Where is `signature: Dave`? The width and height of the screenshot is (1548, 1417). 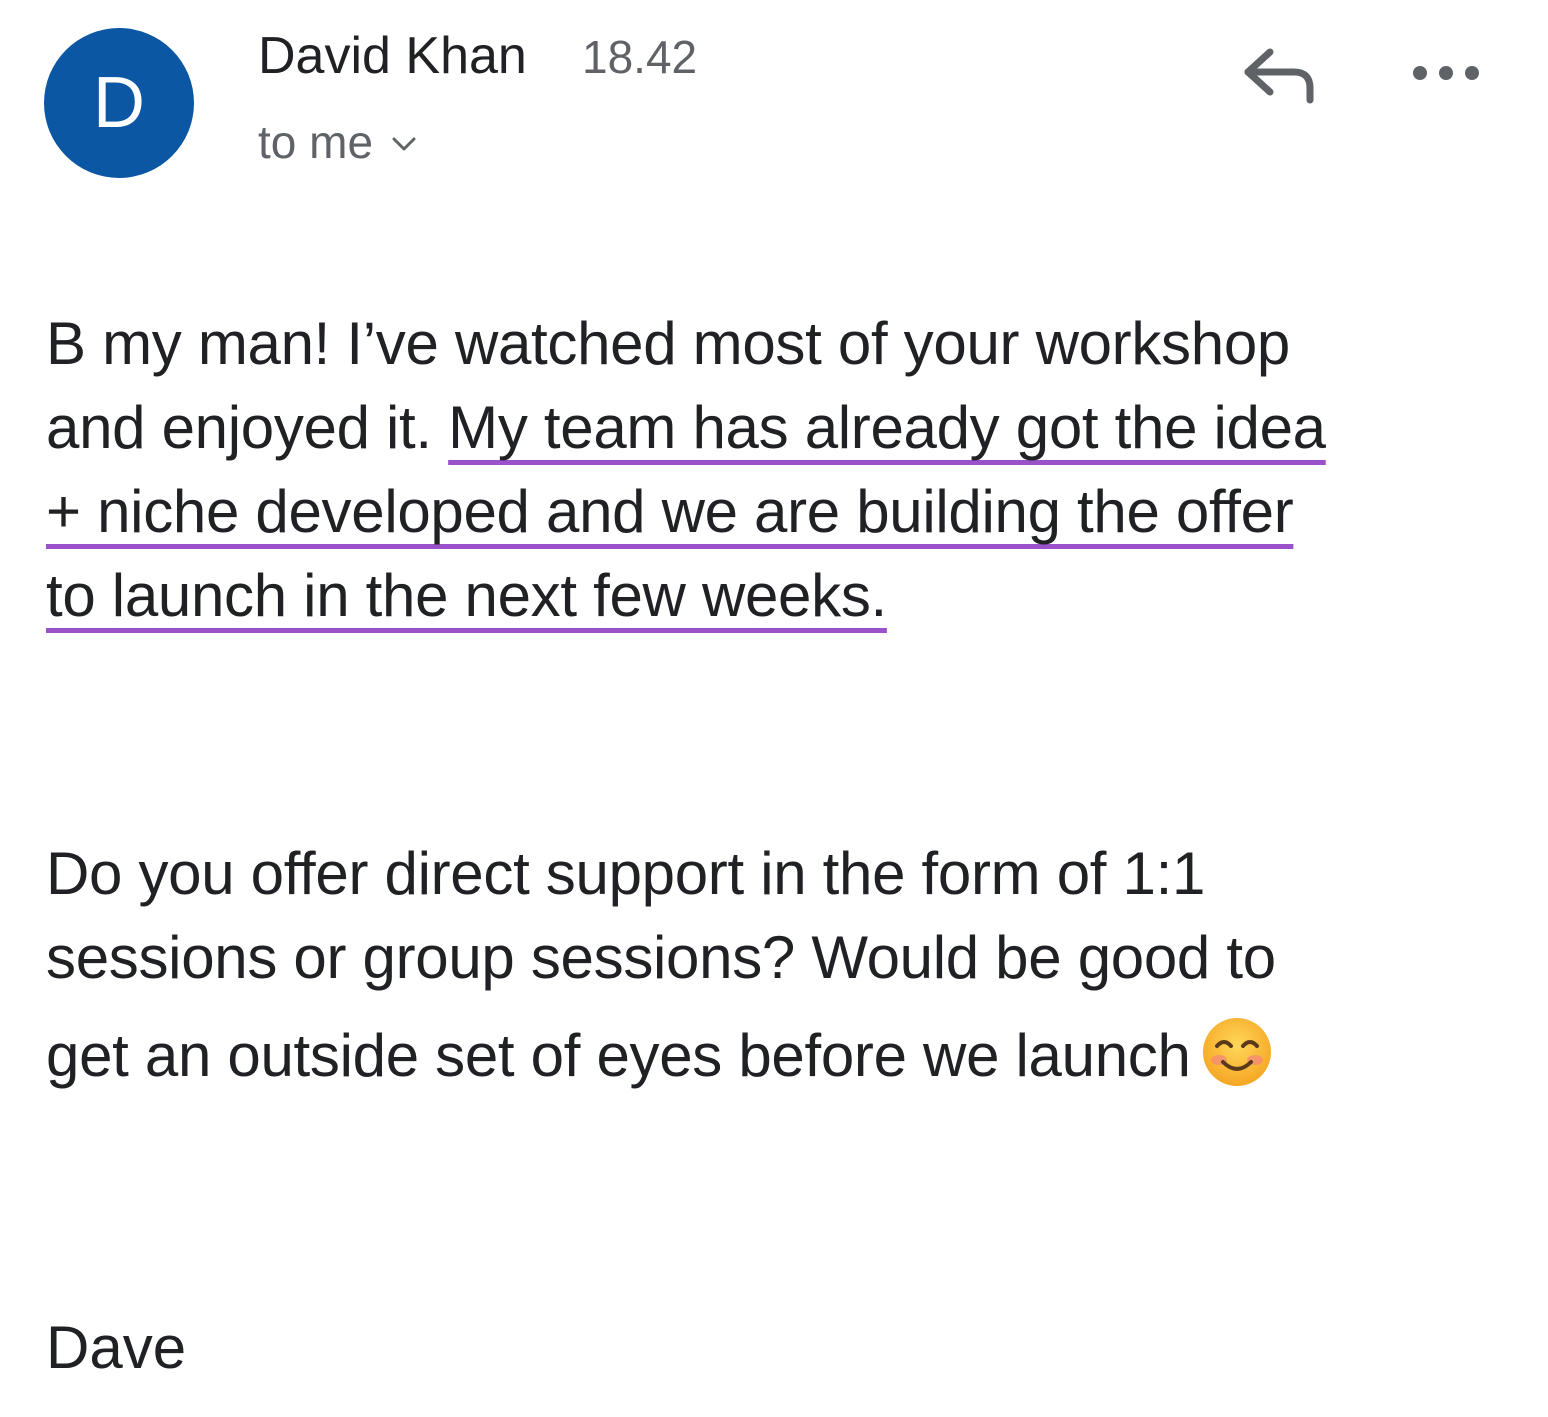 signature: Dave is located at coordinates (116, 1347).